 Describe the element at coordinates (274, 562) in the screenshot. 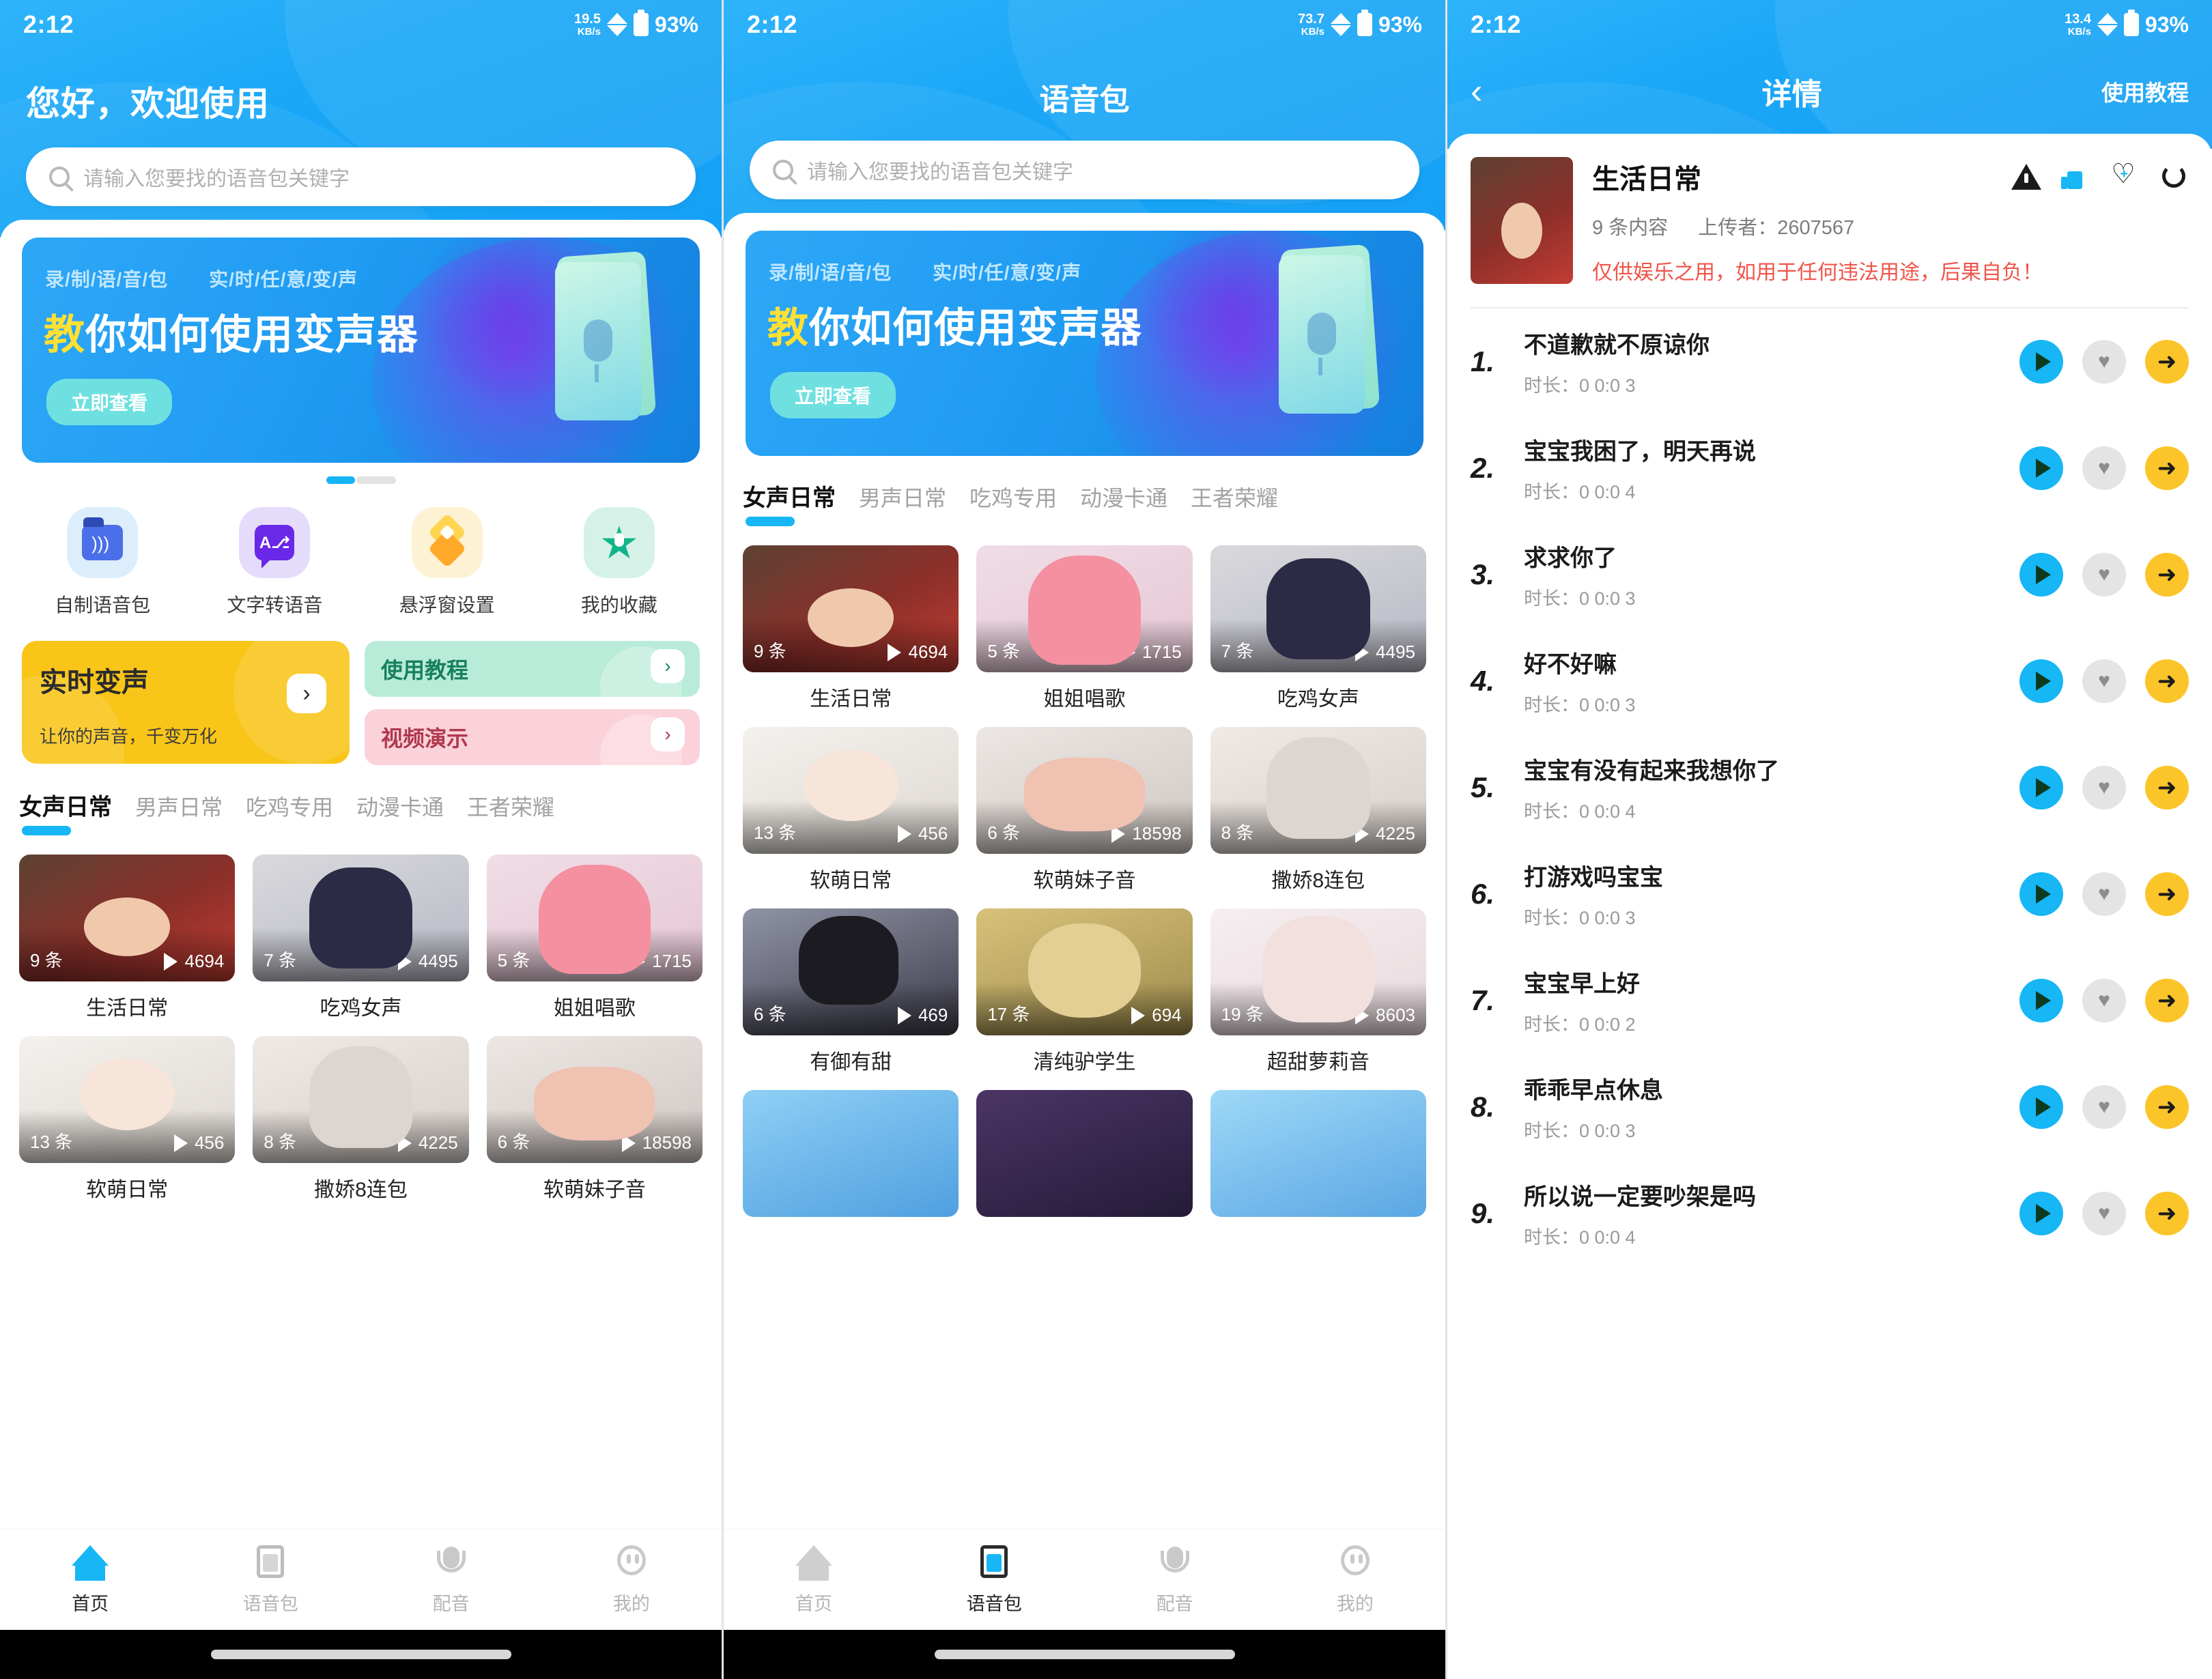

I see `quick-item-text-to-speech: A⎇ 文字转语音` at that location.